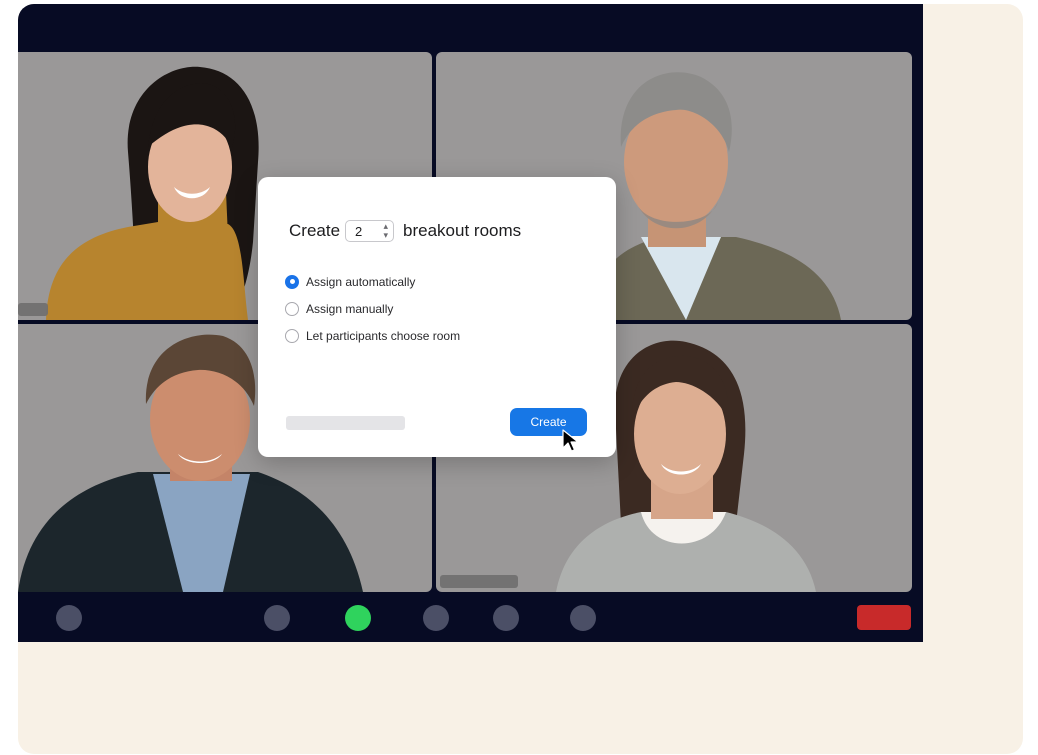  I want to click on dialog-title: Create 2 ▴ ▾ breakout rooms, so click(405, 231).